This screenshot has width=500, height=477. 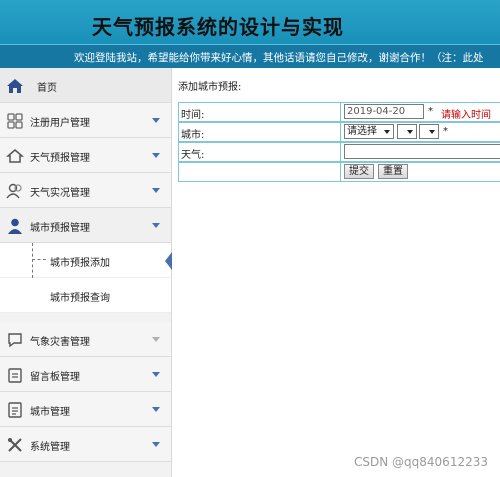 What do you see at coordinates (50, 447) in the screenshot?
I see `sidebar-item-label: 系统管理` at bounding box center [50, 447].